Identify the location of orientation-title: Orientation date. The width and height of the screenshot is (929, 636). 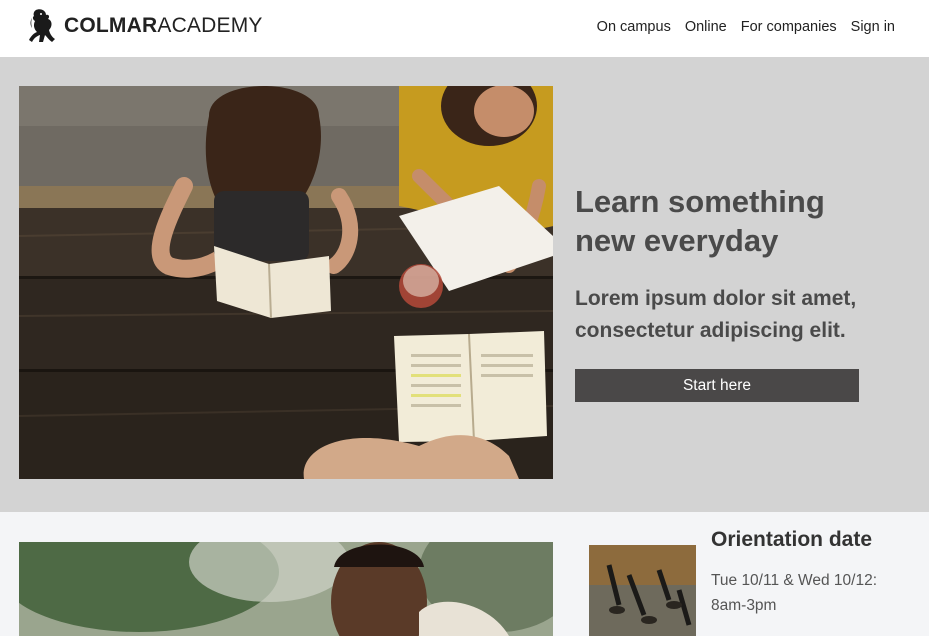
(792, 539).